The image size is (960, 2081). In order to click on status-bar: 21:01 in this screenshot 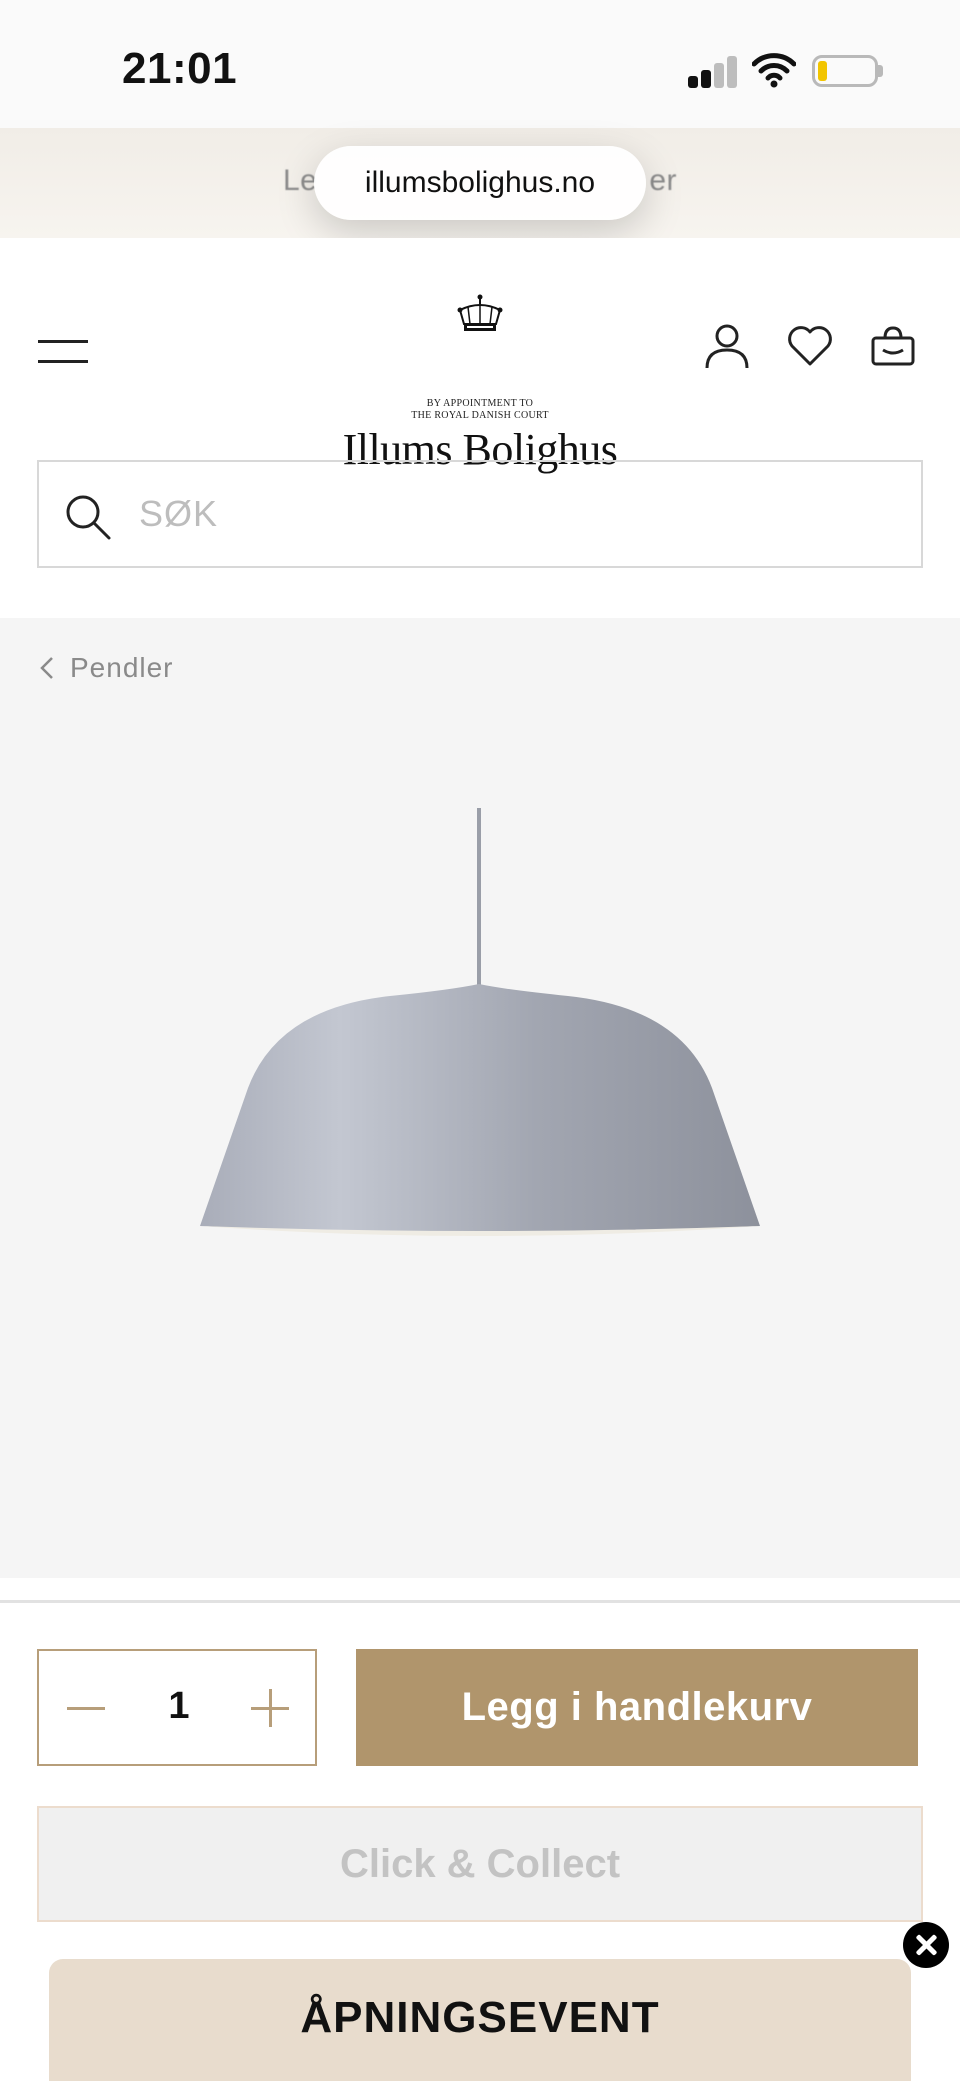, I will do `click(480, 64)`.